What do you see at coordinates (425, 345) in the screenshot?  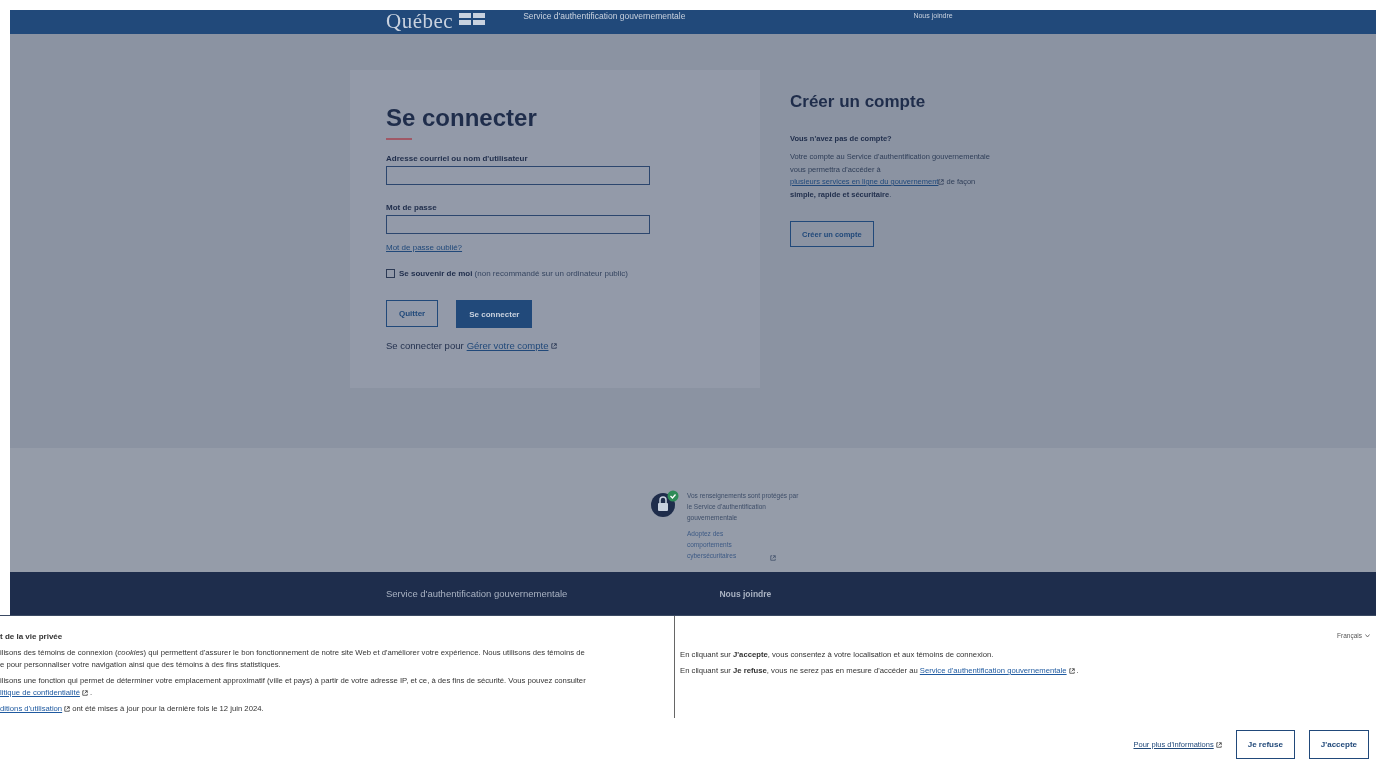 I see `manage-prefix: Se connecter pour` at bounding box center [425, 345].